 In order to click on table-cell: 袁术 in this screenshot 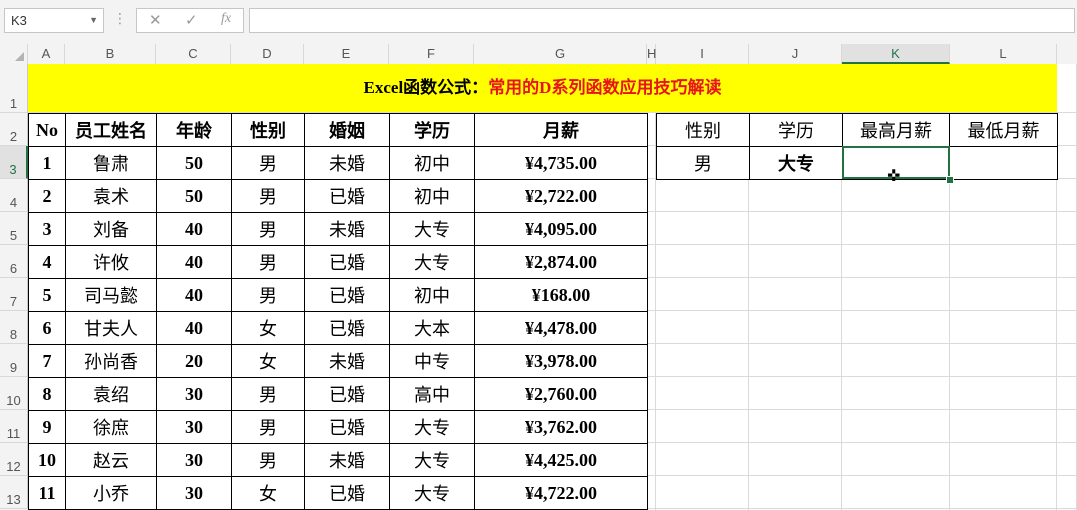, I will do `click(111, 196)`.